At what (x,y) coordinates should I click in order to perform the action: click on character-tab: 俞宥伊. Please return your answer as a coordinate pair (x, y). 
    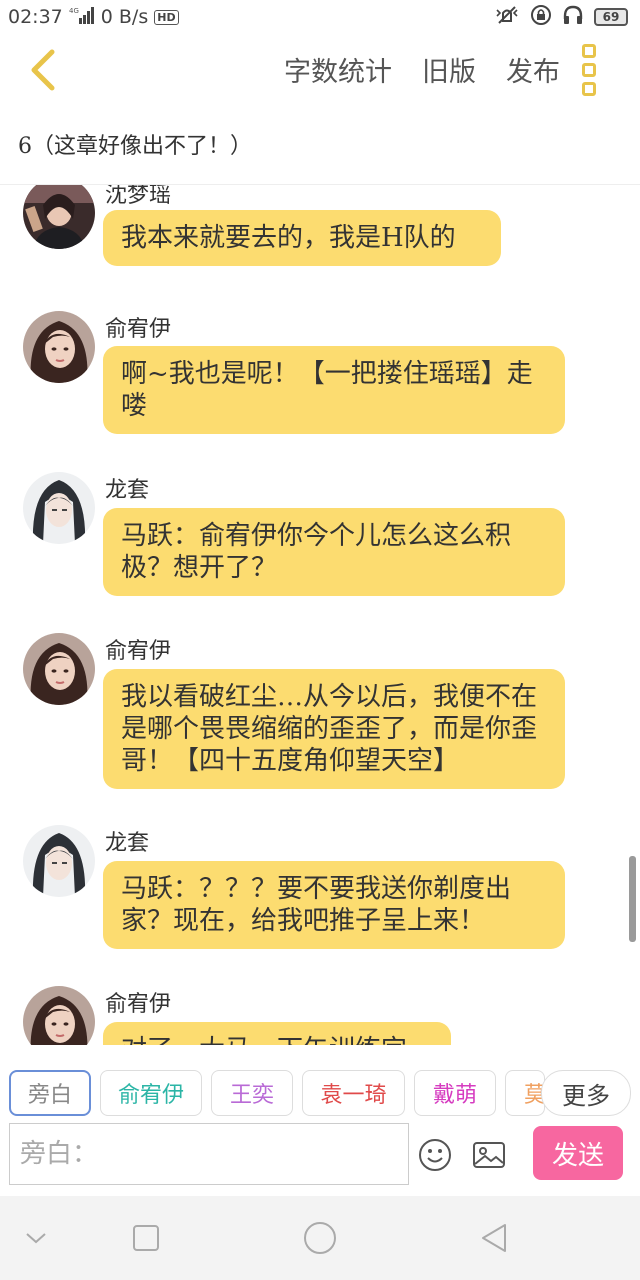
    Looking at the image, I should click on (151, 1093).